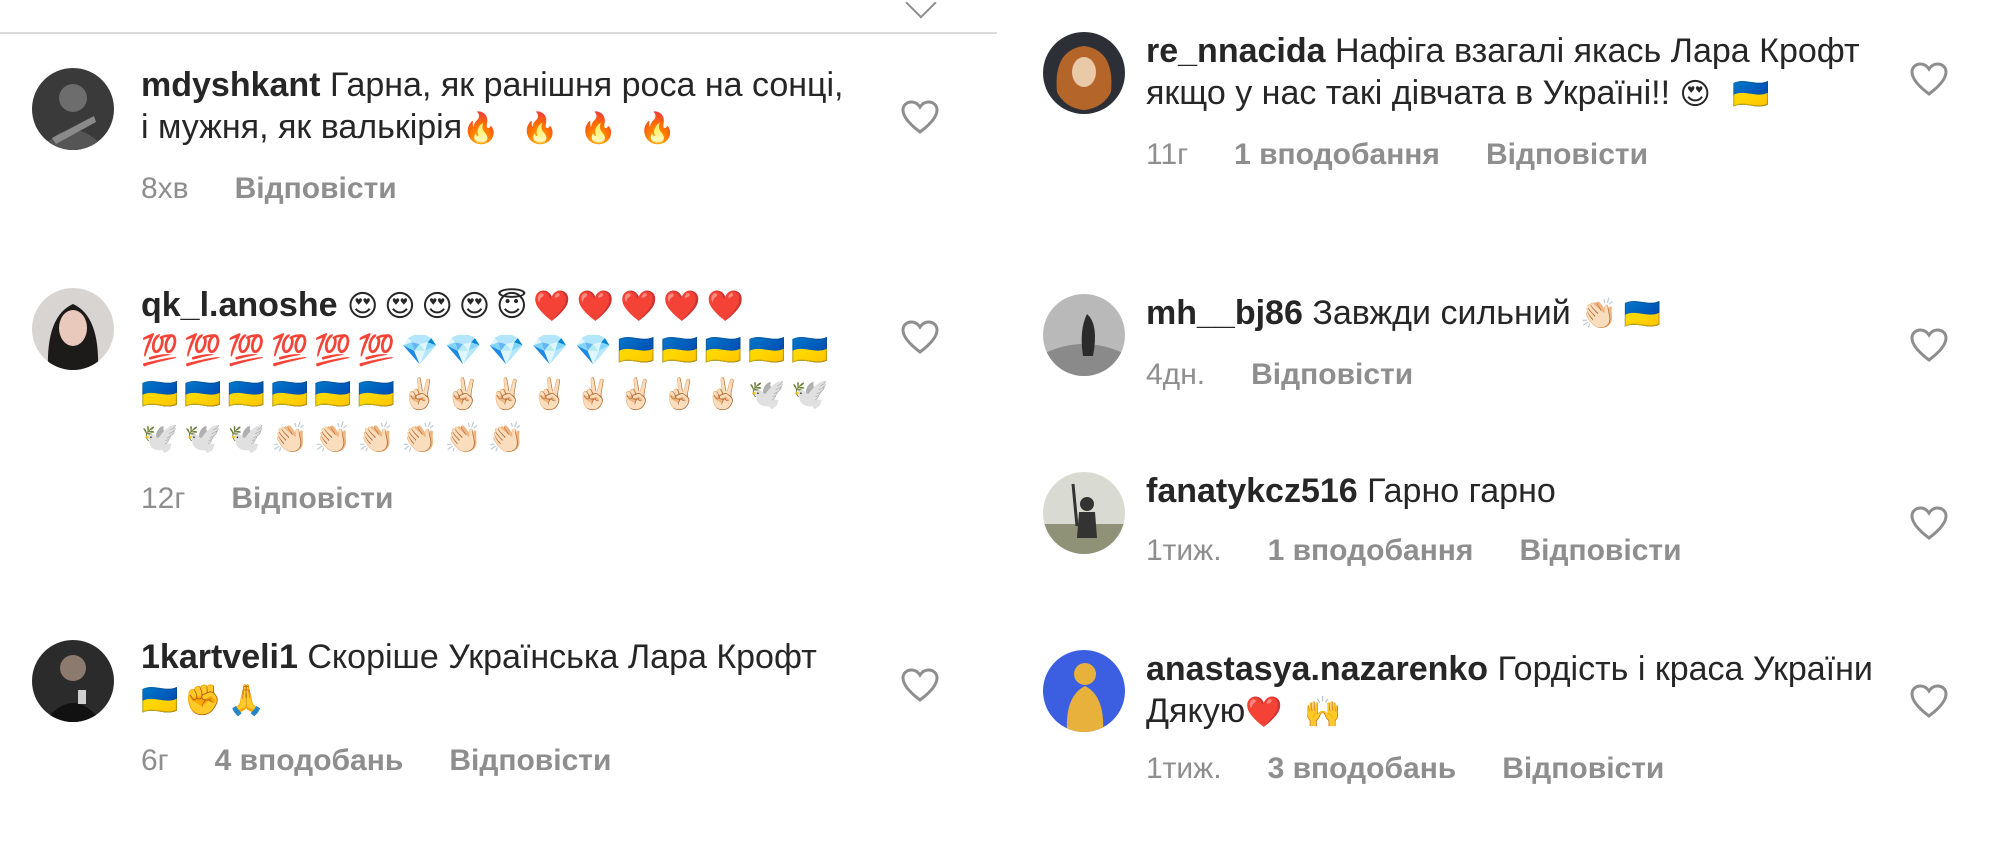  Describe the element at coordinates (165, 188) in the screenshot. I see `comment-time: 8хв` at that location.